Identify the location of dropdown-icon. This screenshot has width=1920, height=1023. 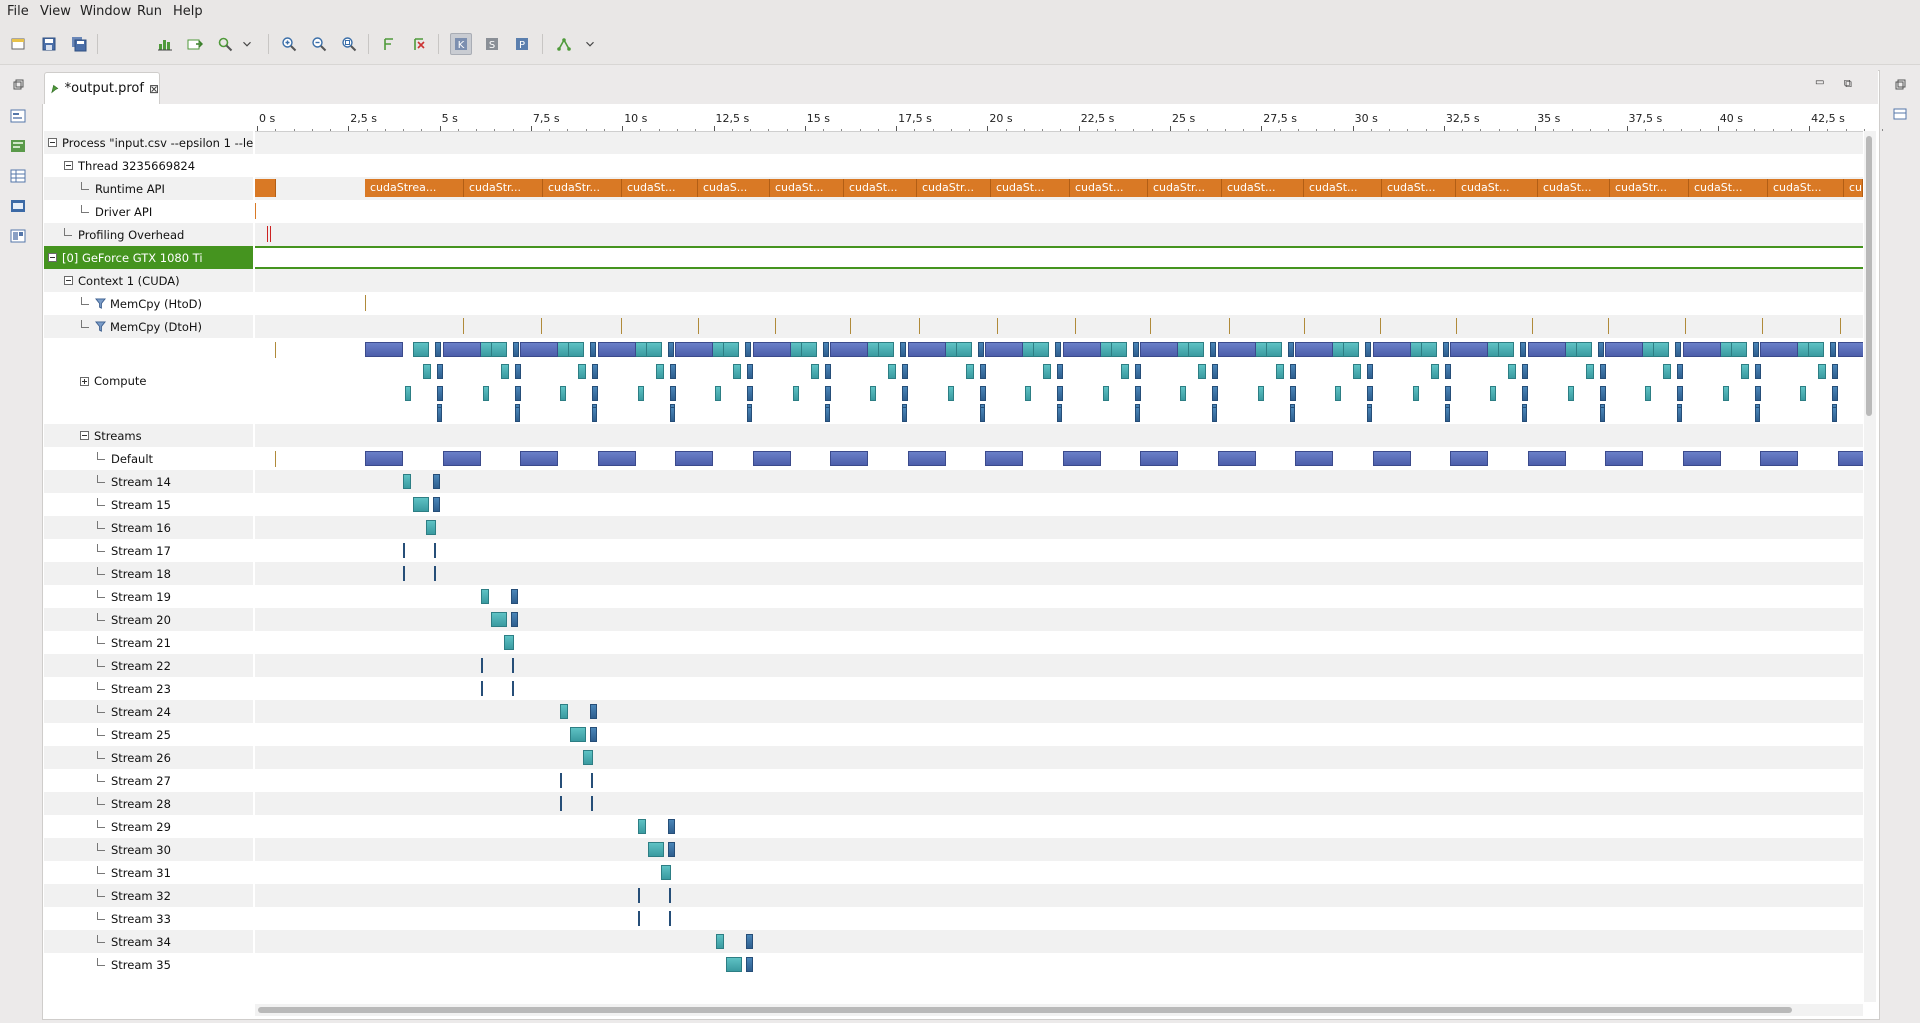
(590, 44).